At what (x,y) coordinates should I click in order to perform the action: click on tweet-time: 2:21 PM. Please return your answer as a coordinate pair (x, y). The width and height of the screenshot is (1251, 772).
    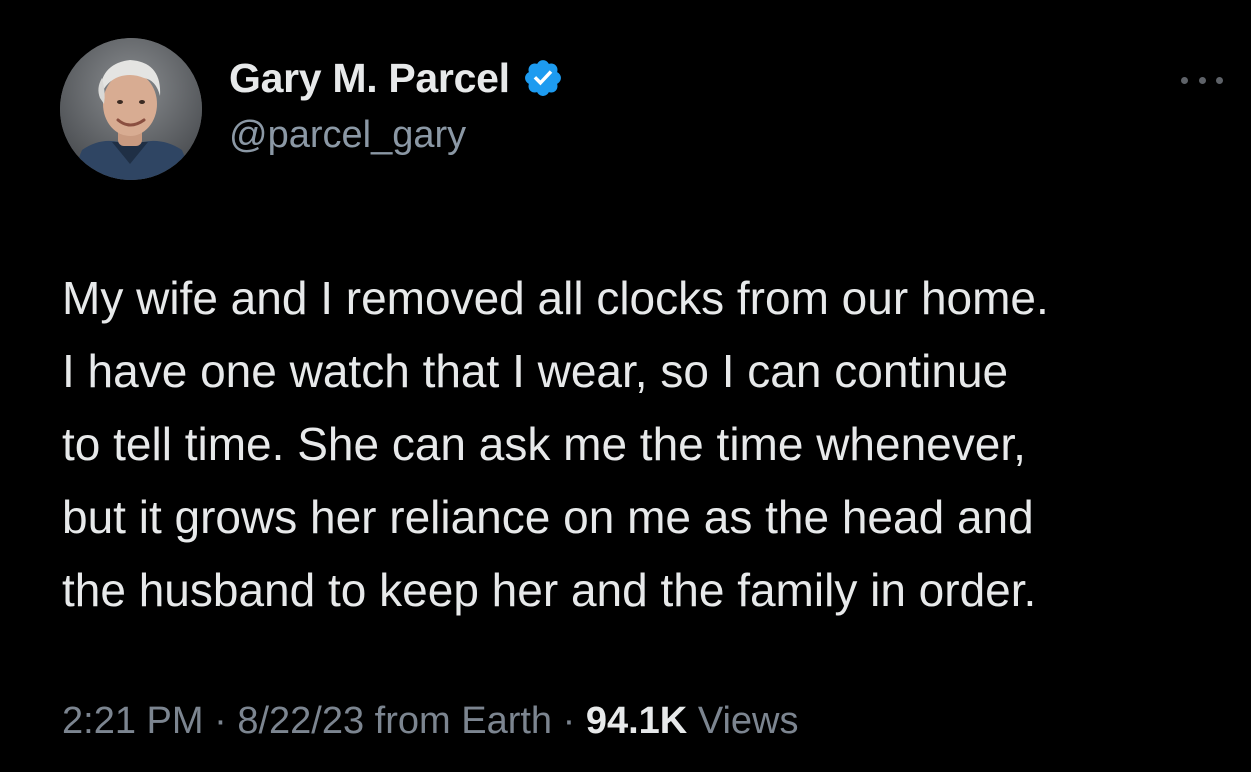
    Looking at the image, I should click on (133, 721).